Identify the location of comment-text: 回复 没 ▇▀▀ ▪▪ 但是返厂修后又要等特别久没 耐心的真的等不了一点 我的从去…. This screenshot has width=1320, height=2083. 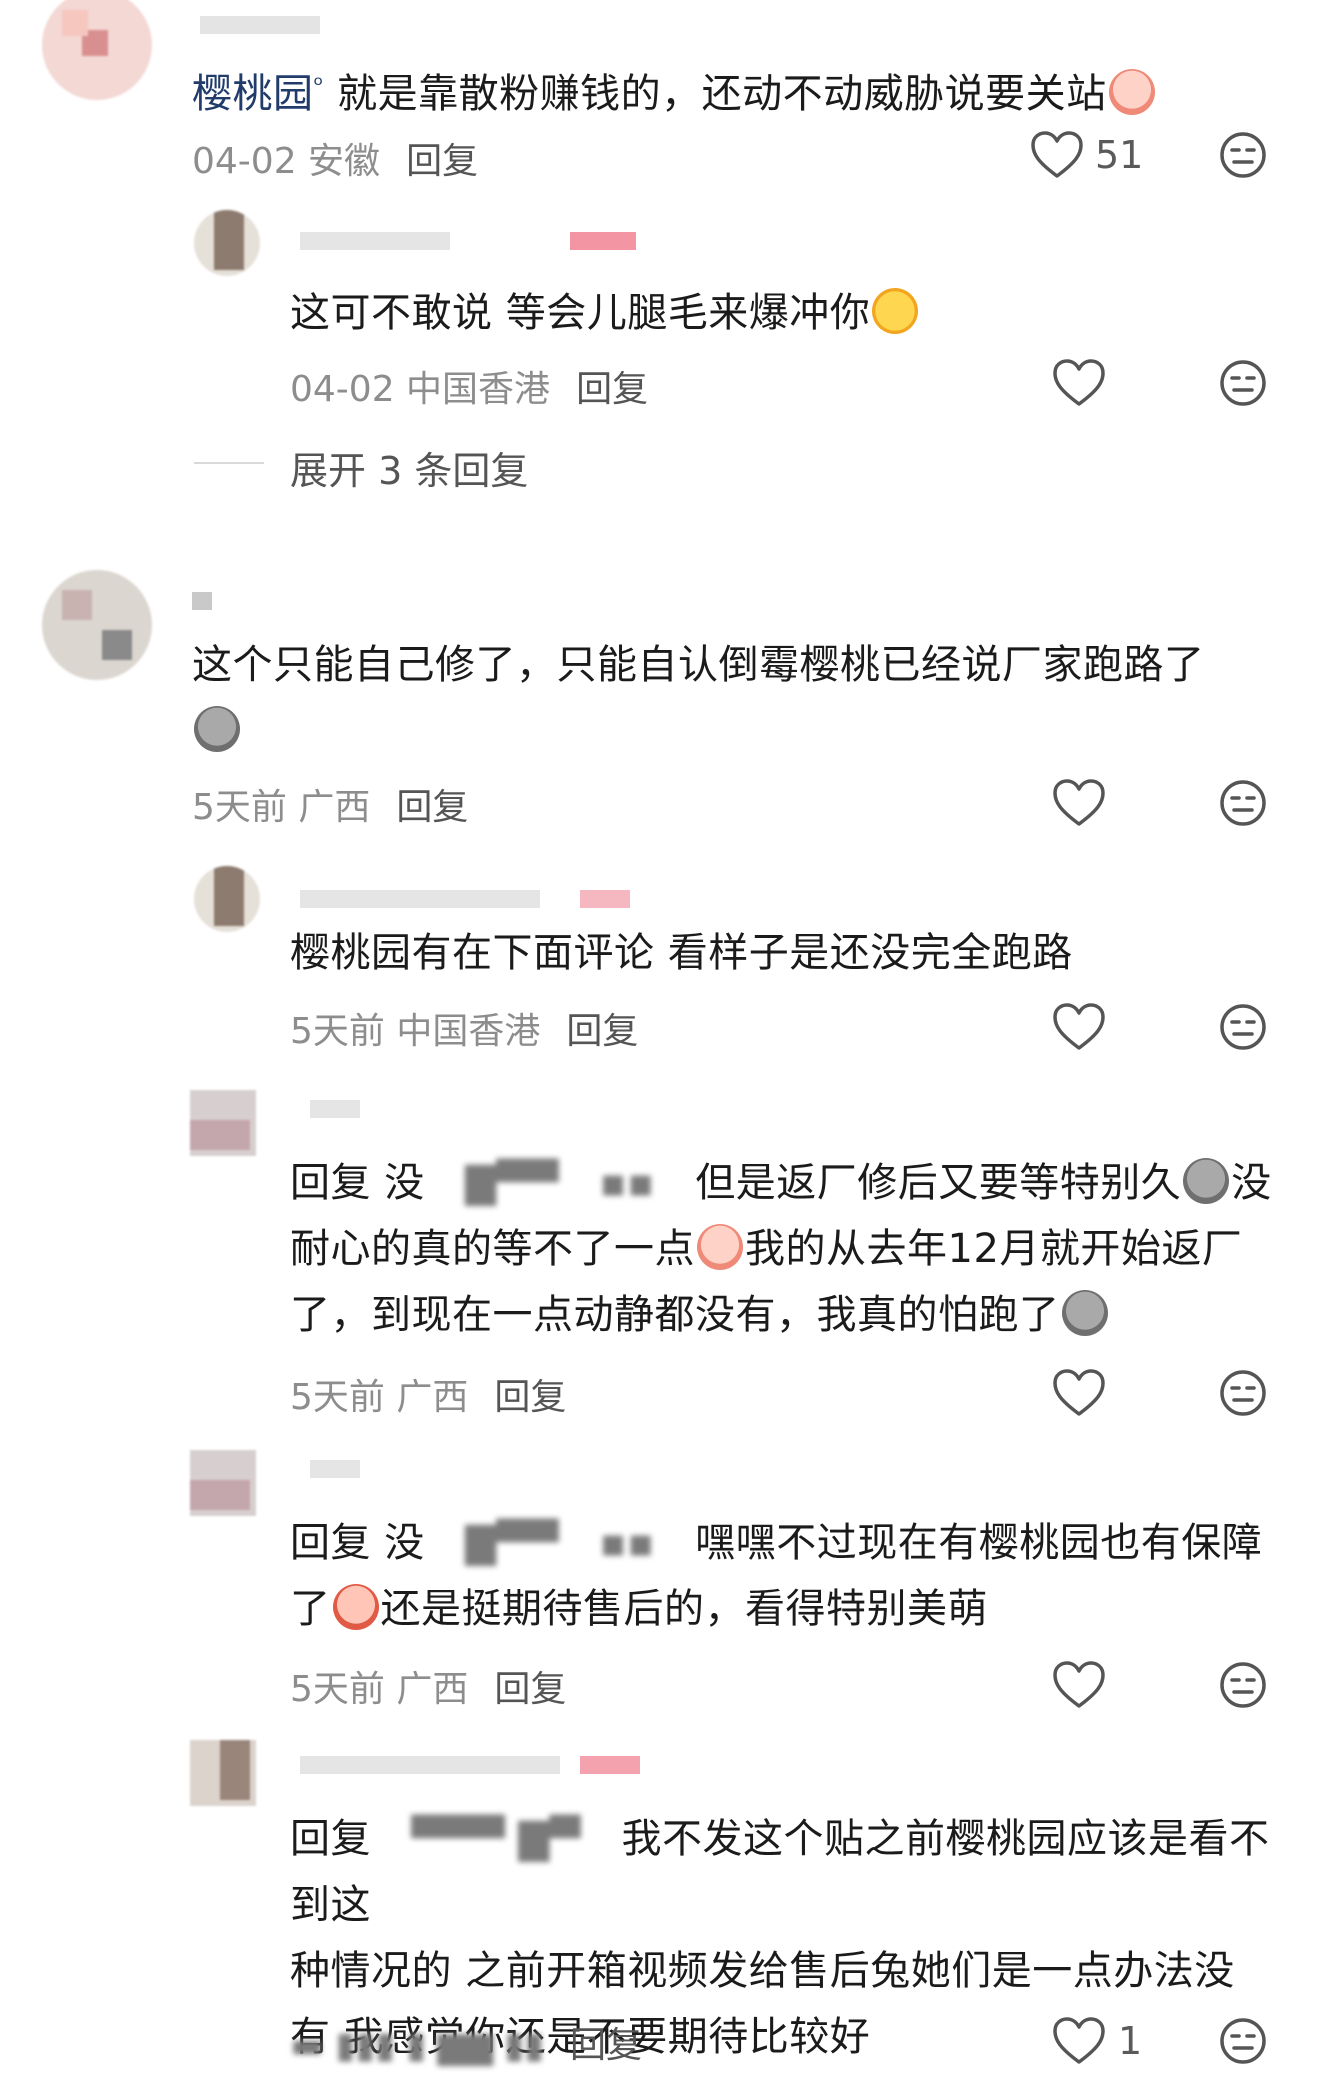
(781, 1248).